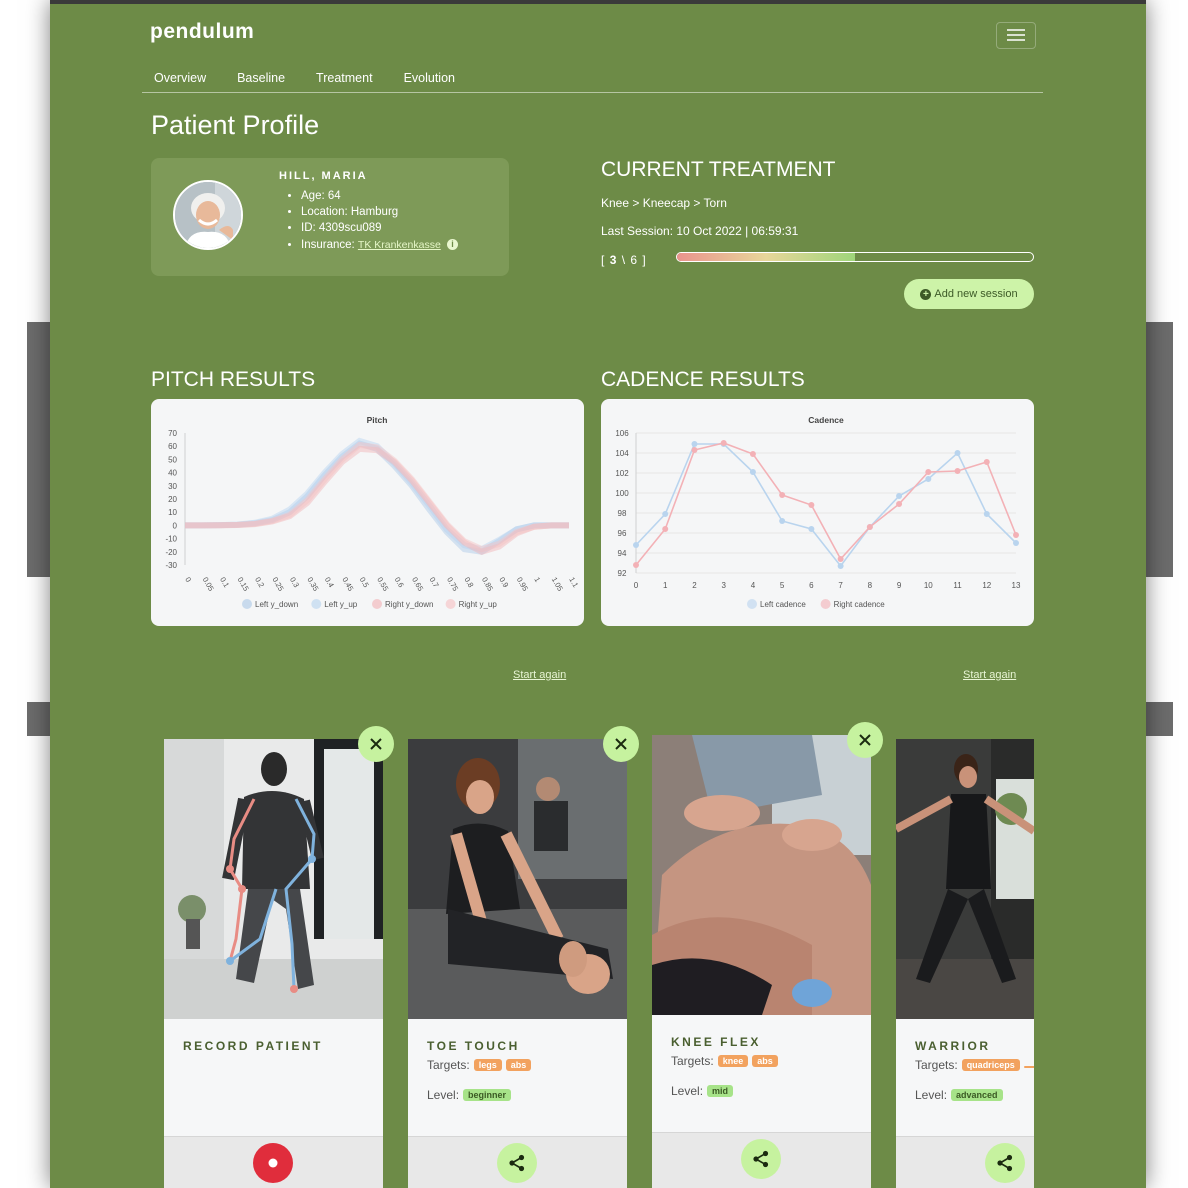 The image size is (1188, 1188). I want to click on x-tick-label: 4, so click(753, 585).